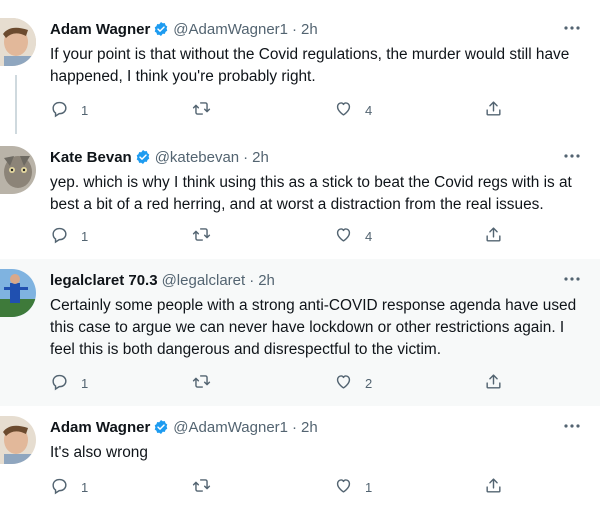 The image size is (600, 513). What do you see at coordinates (369, 487) in the screenshot?
I see `like-count: 1` at bounding box center [369, 487].